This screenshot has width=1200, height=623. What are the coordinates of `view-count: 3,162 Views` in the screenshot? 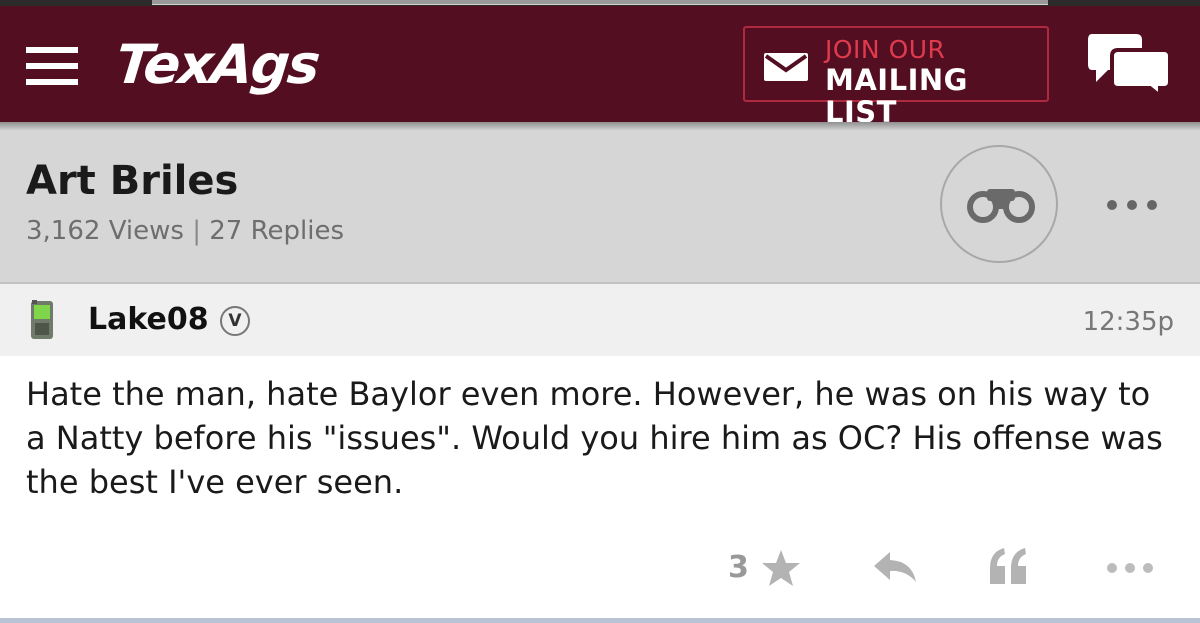 It's located at (105, 231).